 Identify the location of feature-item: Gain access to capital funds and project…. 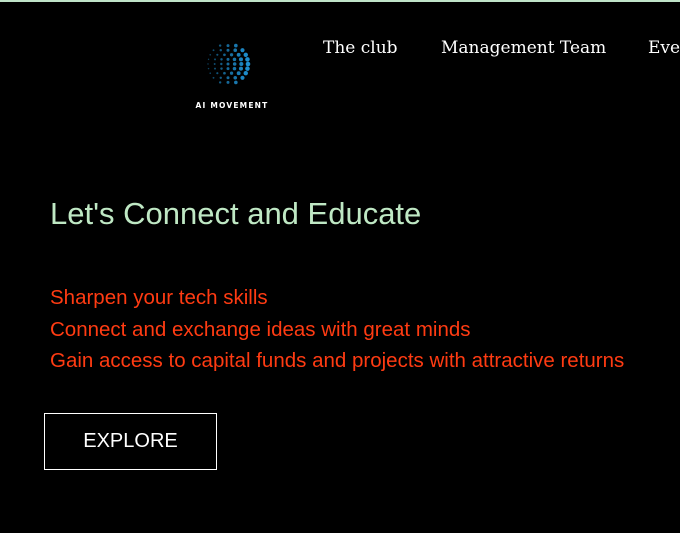
(337, 360).